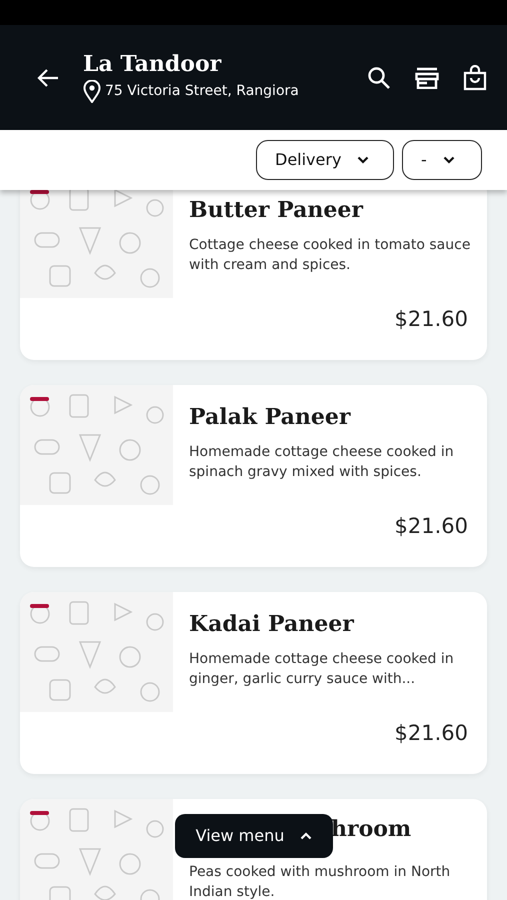 The image size is (507, 900). I want to click on restaurant-address: 75 Victoria Street, Rangiora, so click(202, 92).